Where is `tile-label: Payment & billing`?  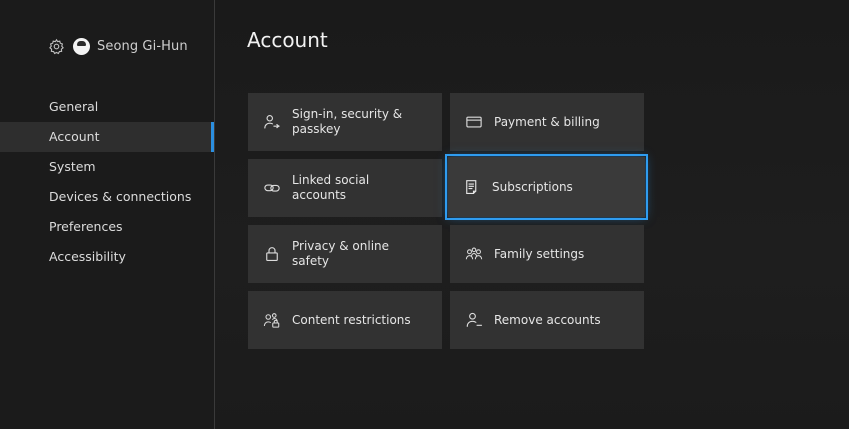 tile-label: Payment & billing is located at coordinates (547, 121).